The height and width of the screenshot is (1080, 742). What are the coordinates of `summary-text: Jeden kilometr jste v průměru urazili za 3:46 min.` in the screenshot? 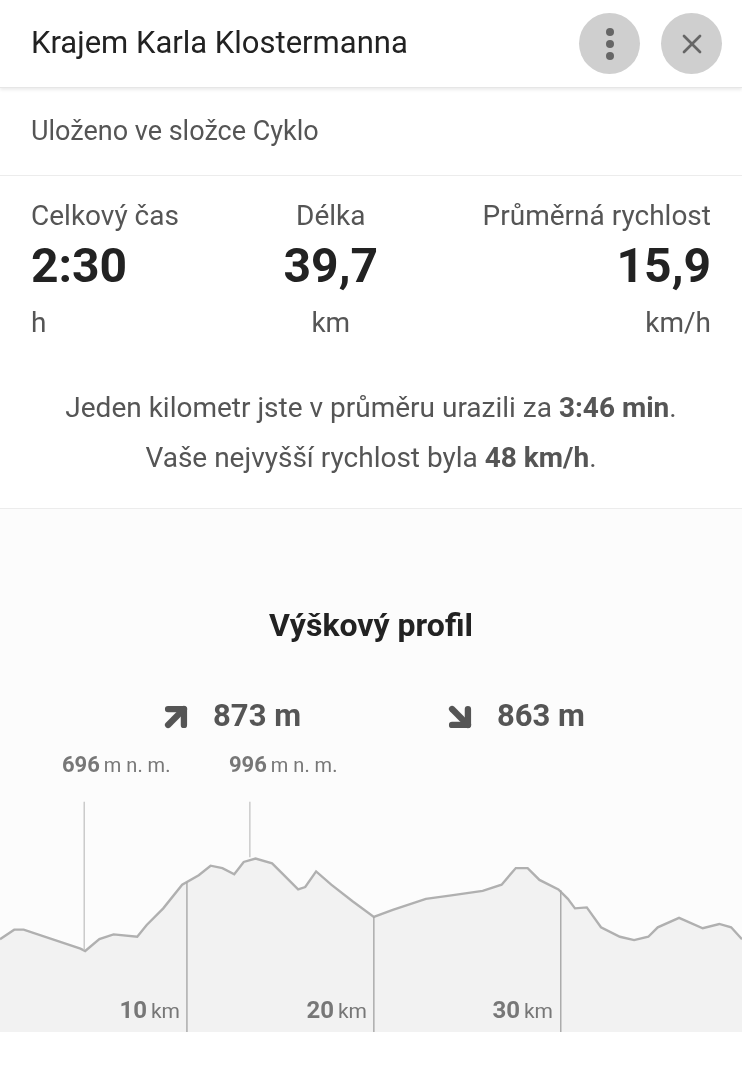 It's located at (371, 408).